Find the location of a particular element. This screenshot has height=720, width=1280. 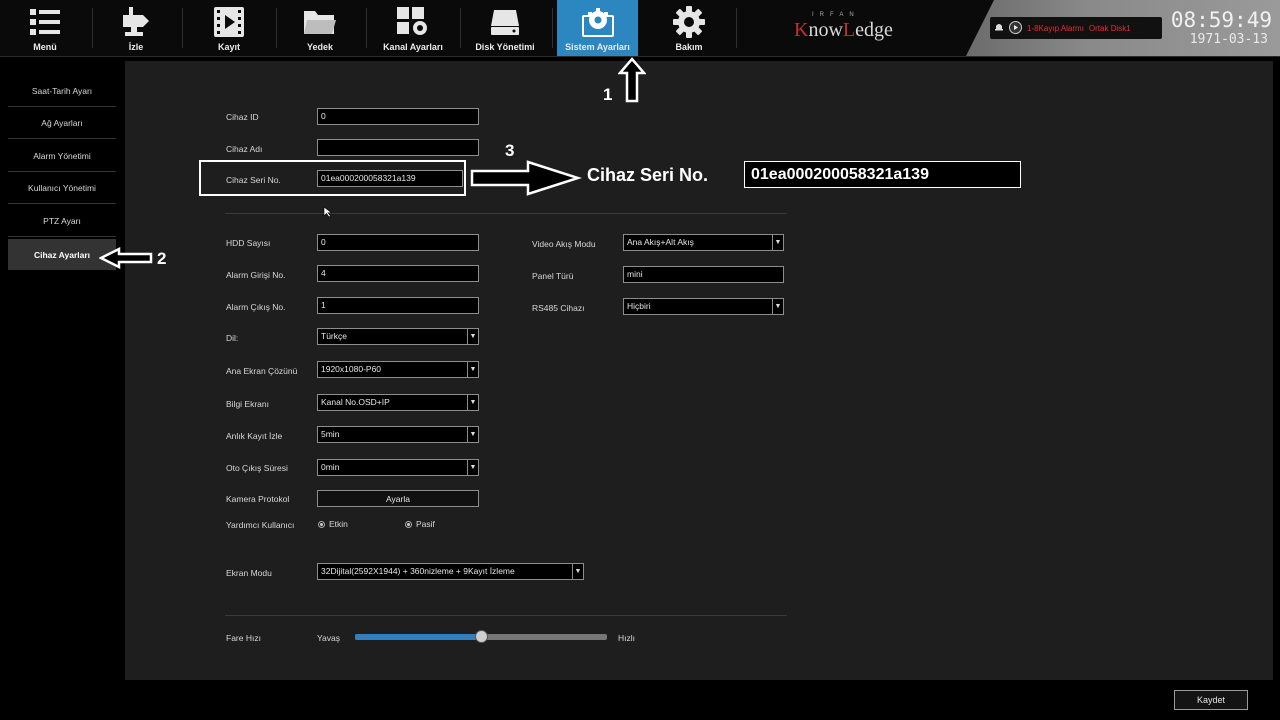

device-name-field is located at coordinates (398, 147).